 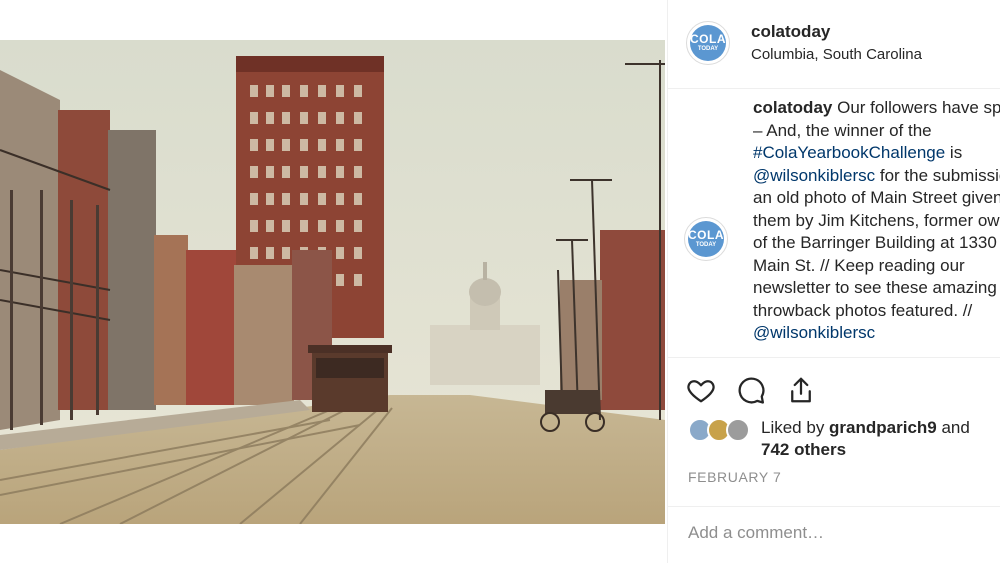 I want to click on comment-icon, so click(x=751, y=390).